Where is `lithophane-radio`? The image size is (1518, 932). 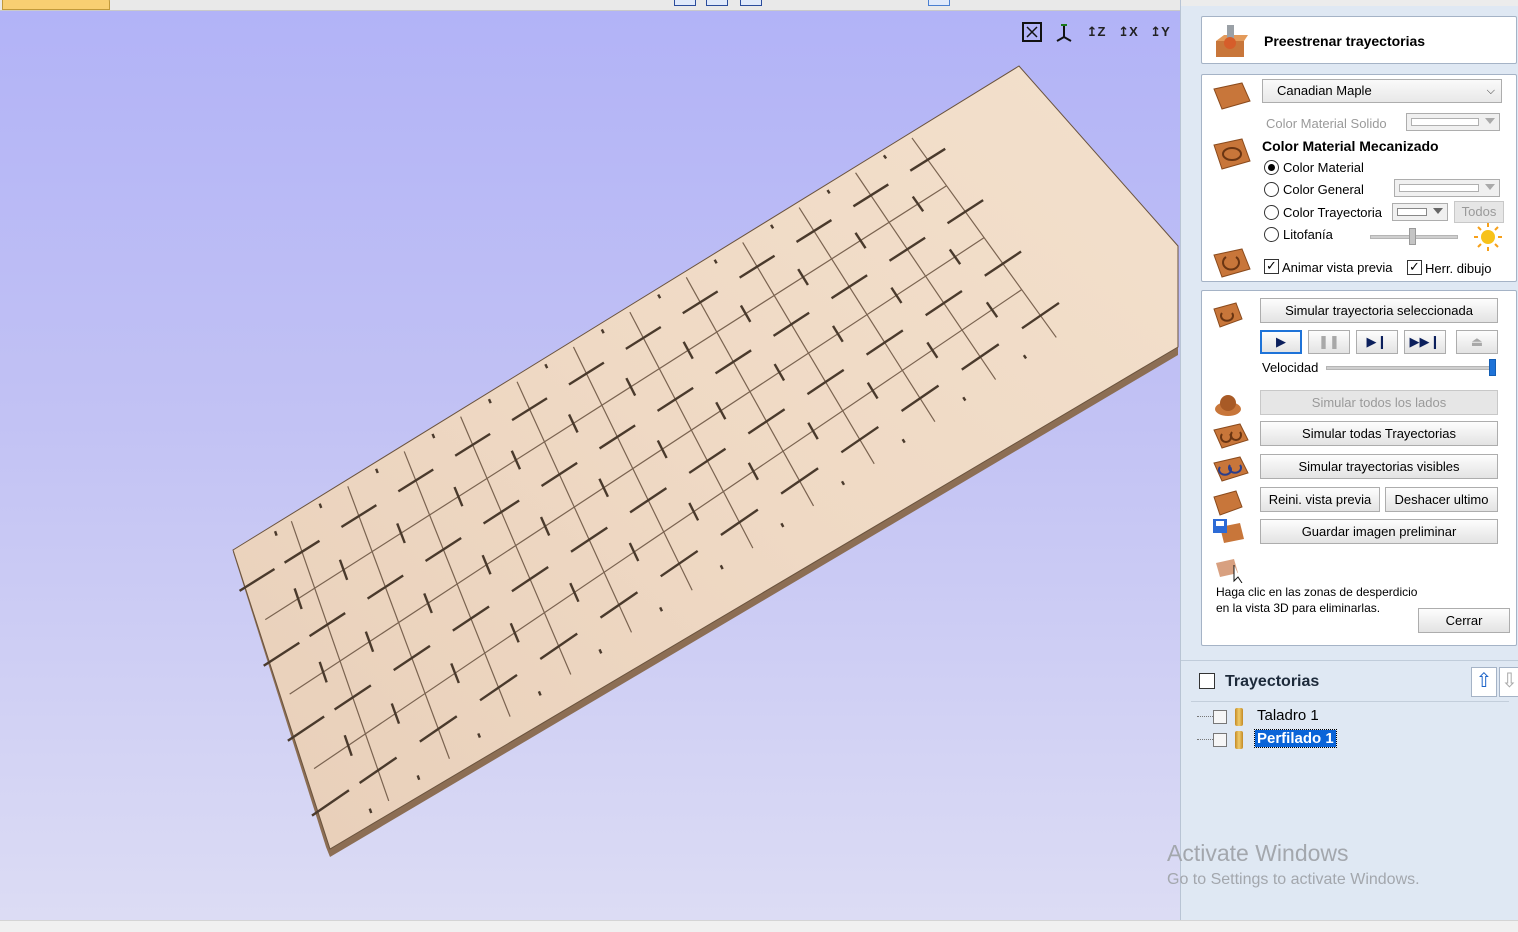
lithophane-radio is located at coordinates (1271, 234).